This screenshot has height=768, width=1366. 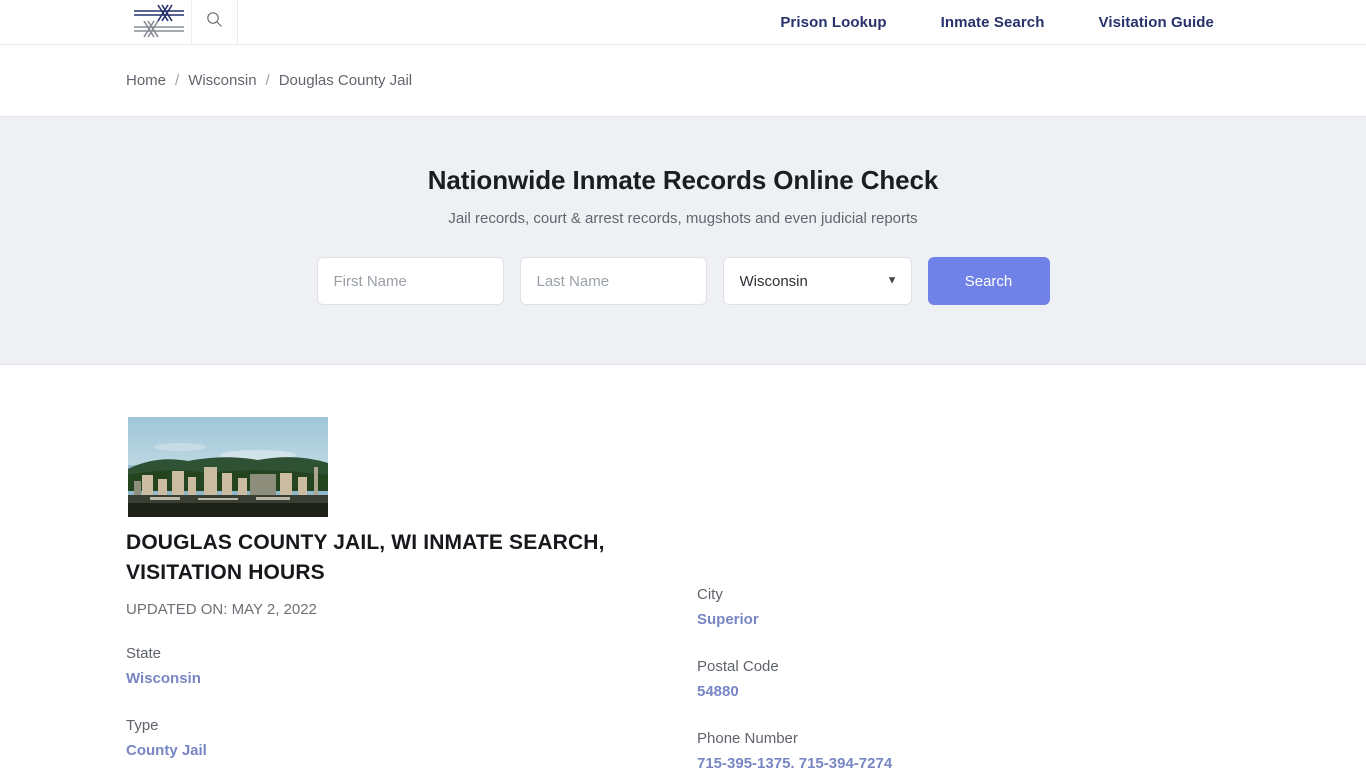 What do you see at coordinates (1156, 22) in the screenshot?
I see `nav-link-visitation-guide: Visitation Guide` at bounding box center [1156, 22].